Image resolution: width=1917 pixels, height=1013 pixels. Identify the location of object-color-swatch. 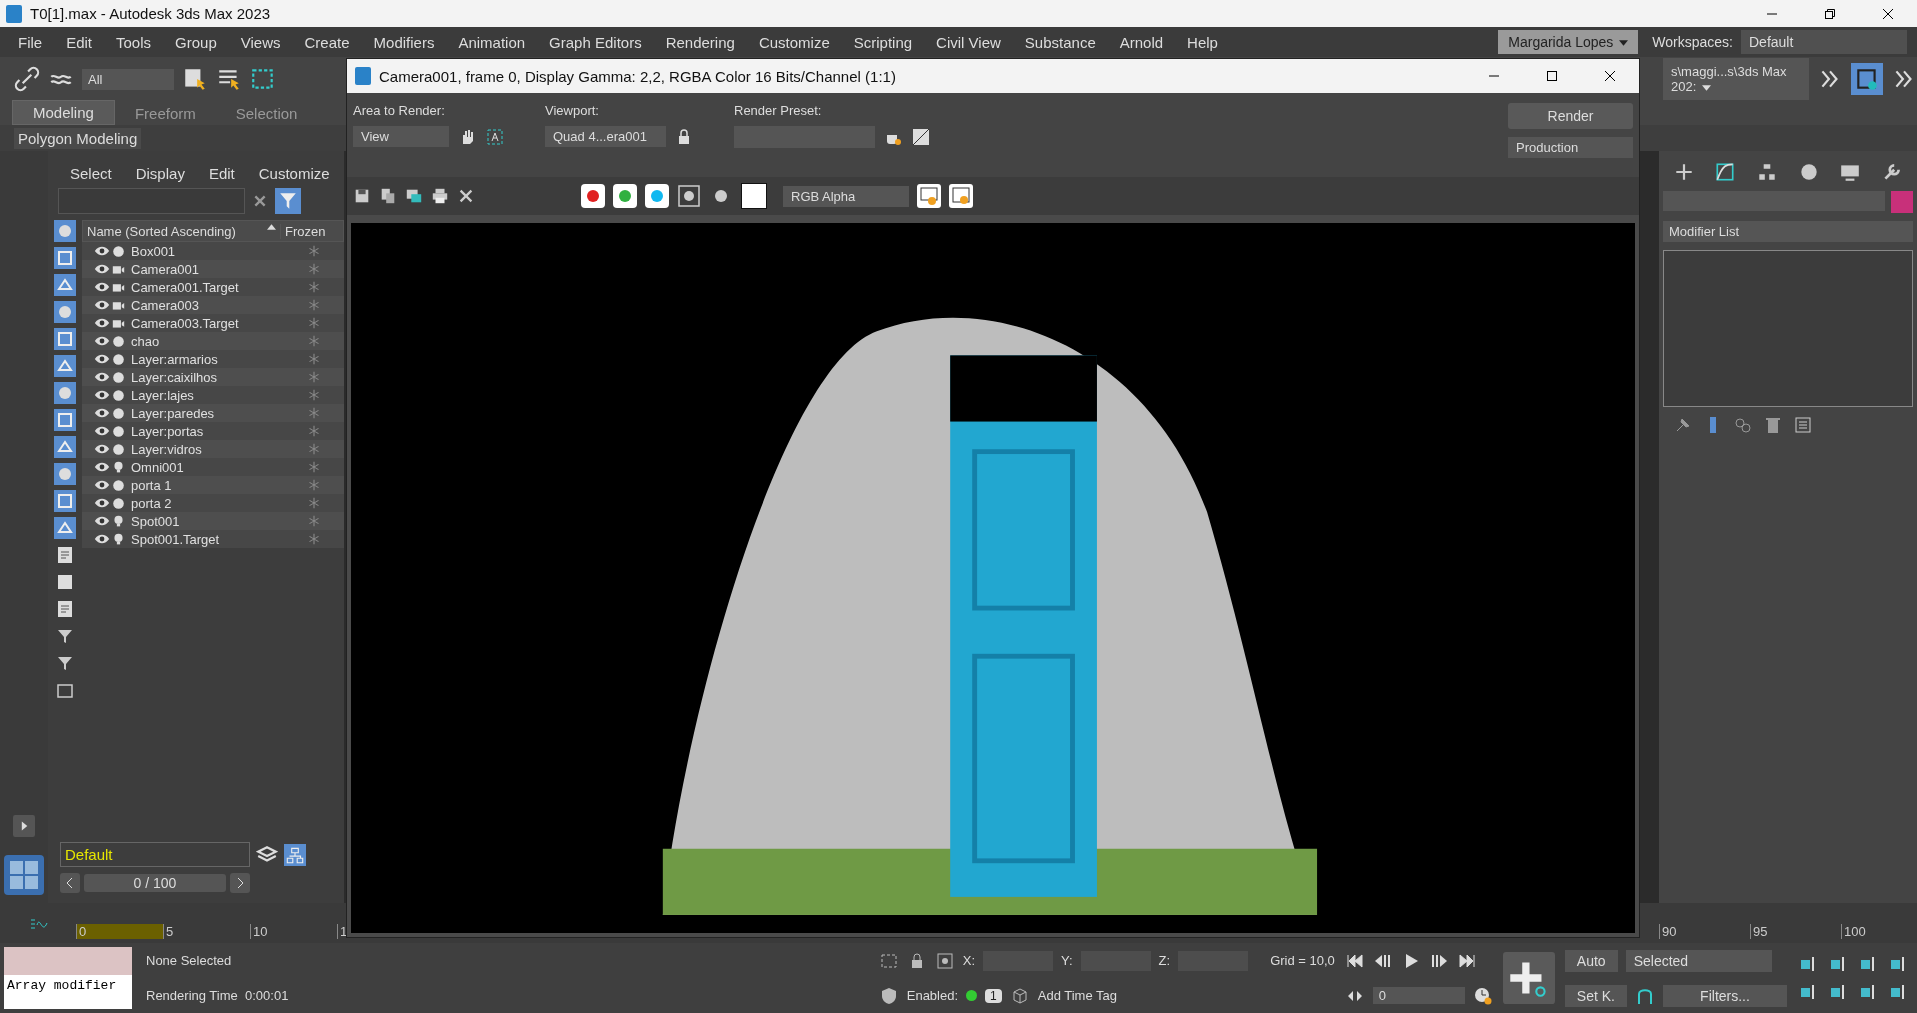
(1902, 202).